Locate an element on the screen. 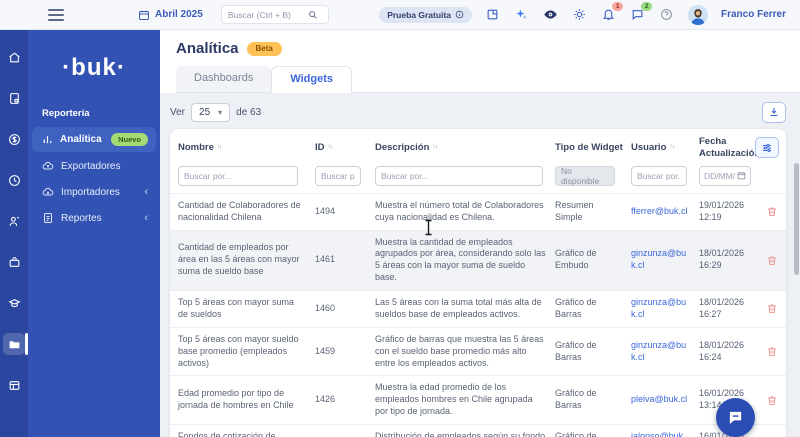 The width and height of the screenshot is (800, 437). sidebar-section-title: Reportería is located at coordinates (66, 113).